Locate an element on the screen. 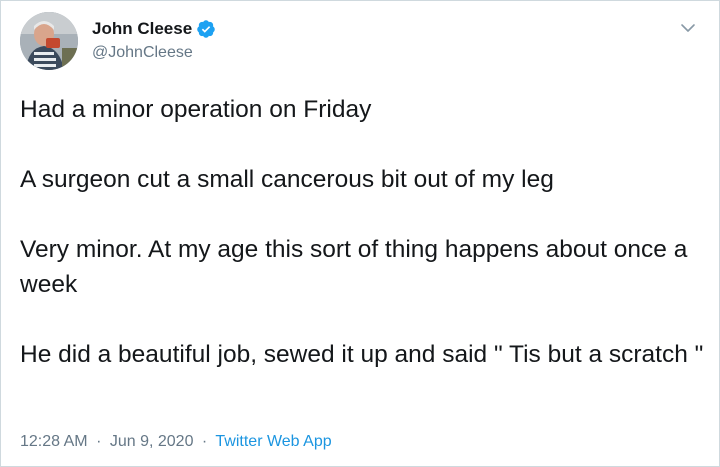 Image resolution: width=720 pixels, height=467 pixels. verified-badge-icon is located at coordinates (206, 29).